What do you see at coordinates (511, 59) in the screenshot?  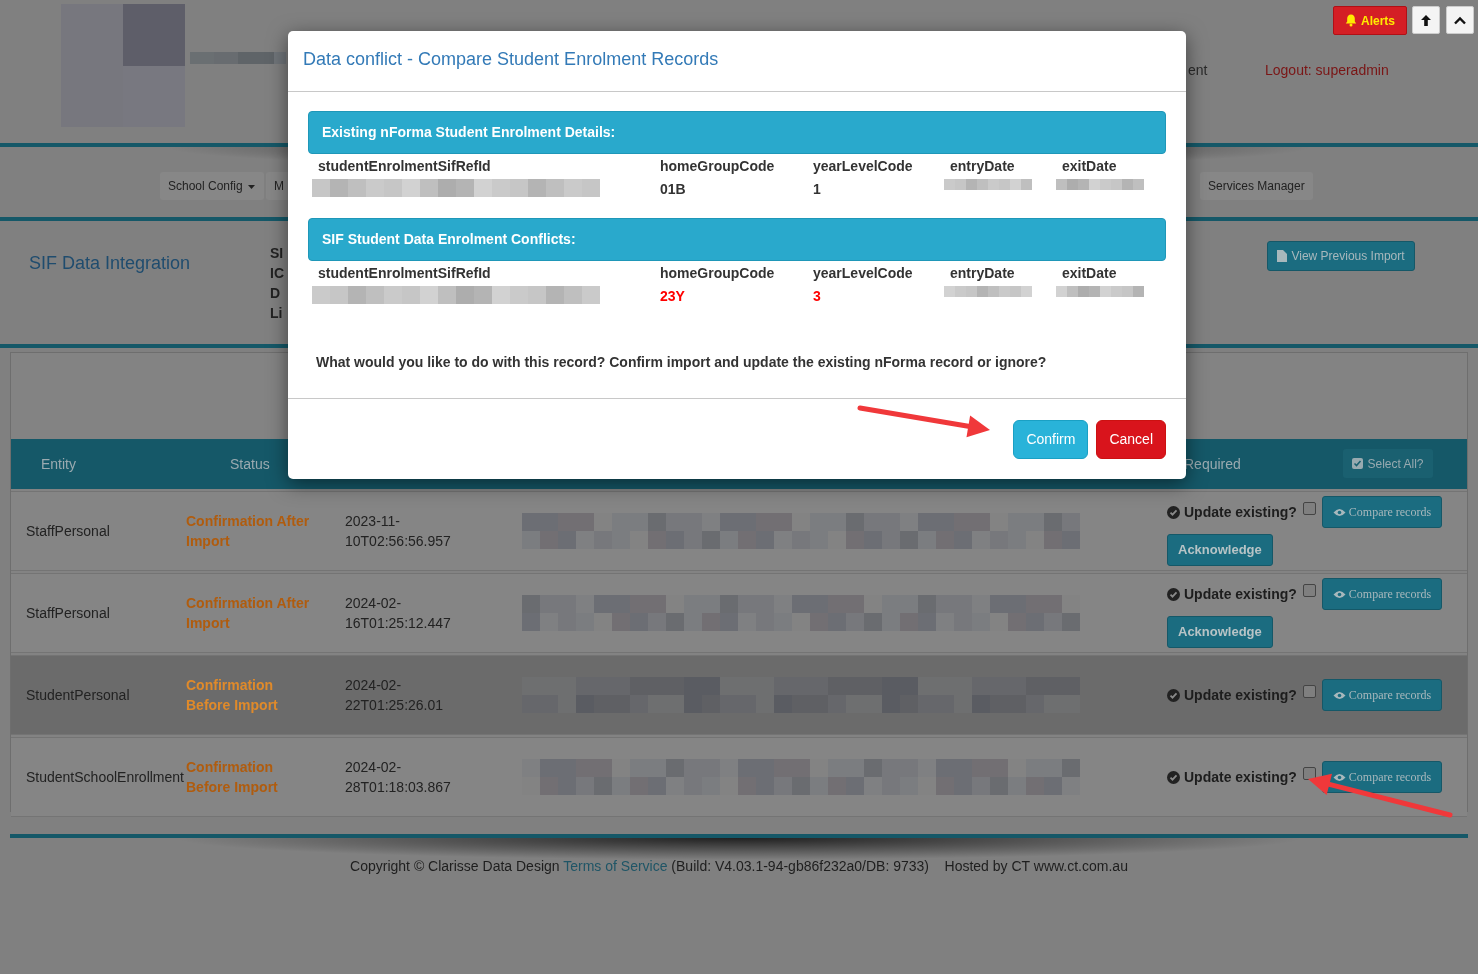 I see `modal-title: Data conflict - Compare Student Enrolment Records` at bounding box center [511, 59].